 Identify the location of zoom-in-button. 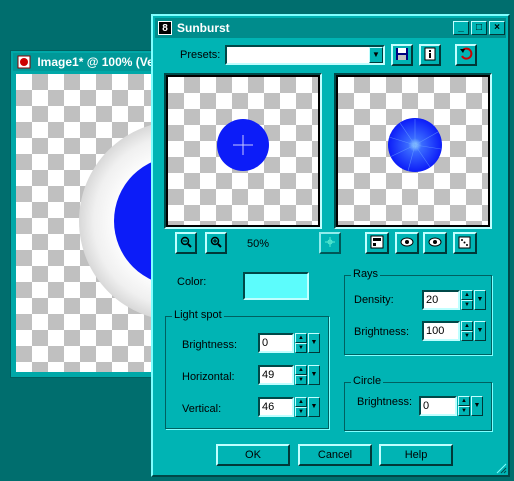
(216, 243).